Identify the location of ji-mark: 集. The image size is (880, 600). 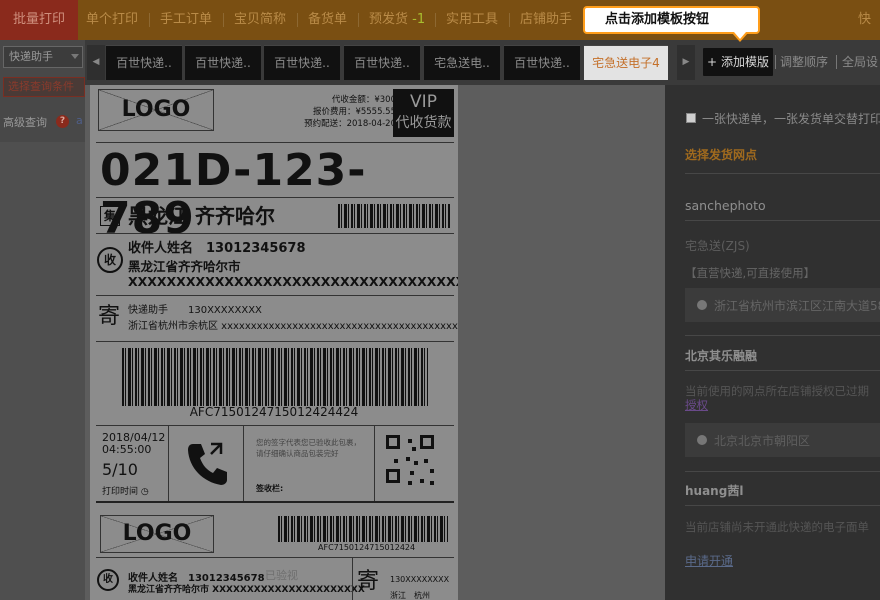
(110, 216).